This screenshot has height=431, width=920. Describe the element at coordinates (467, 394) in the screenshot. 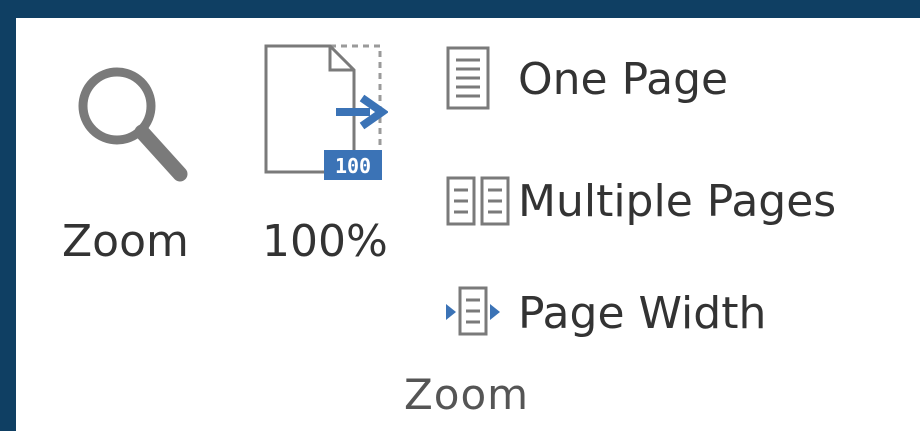

I see `group-label: Zoom` at that location.